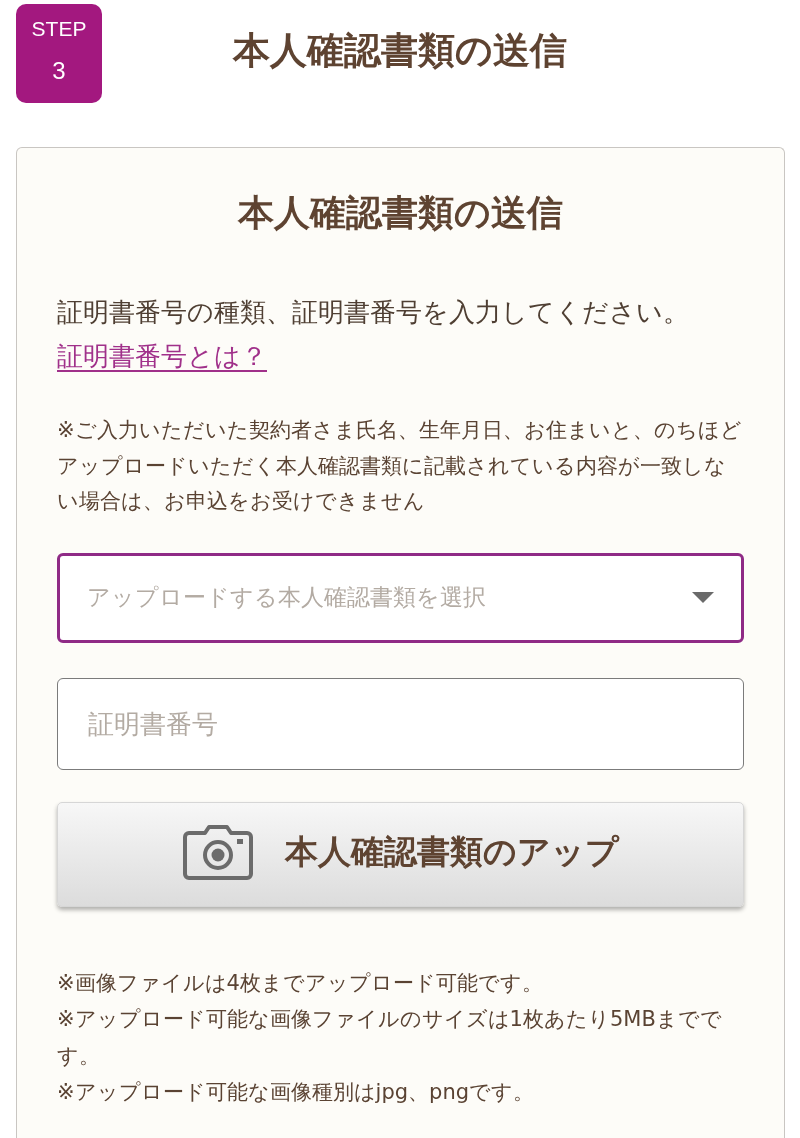 The height and width of the screenshot is (1138, 800). What do you see at coordinates (399, 51) in the screenshot?
I see `page-title: 本人確認書類の送信` at bounding box center [399, 51].